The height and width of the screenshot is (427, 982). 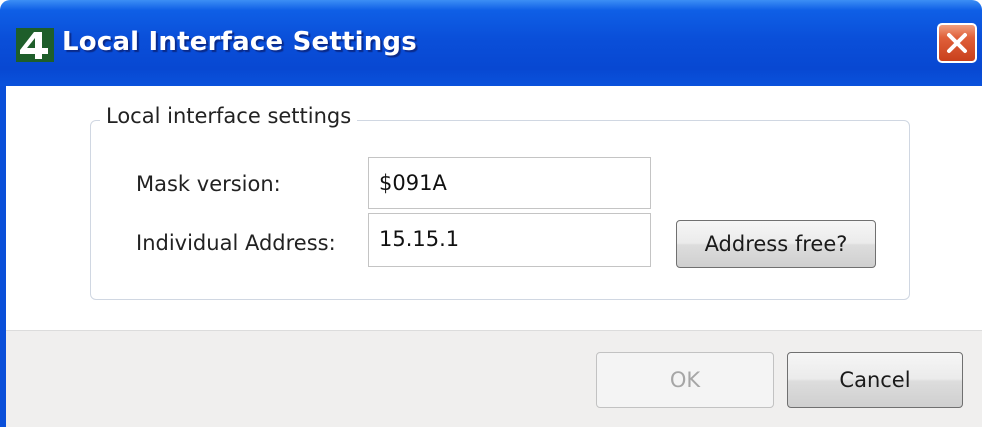 What do you see at coordinates (208, 184) in the screenshot?
I see `mask-version-label: Mask version:` at bounding box center [208, 184].